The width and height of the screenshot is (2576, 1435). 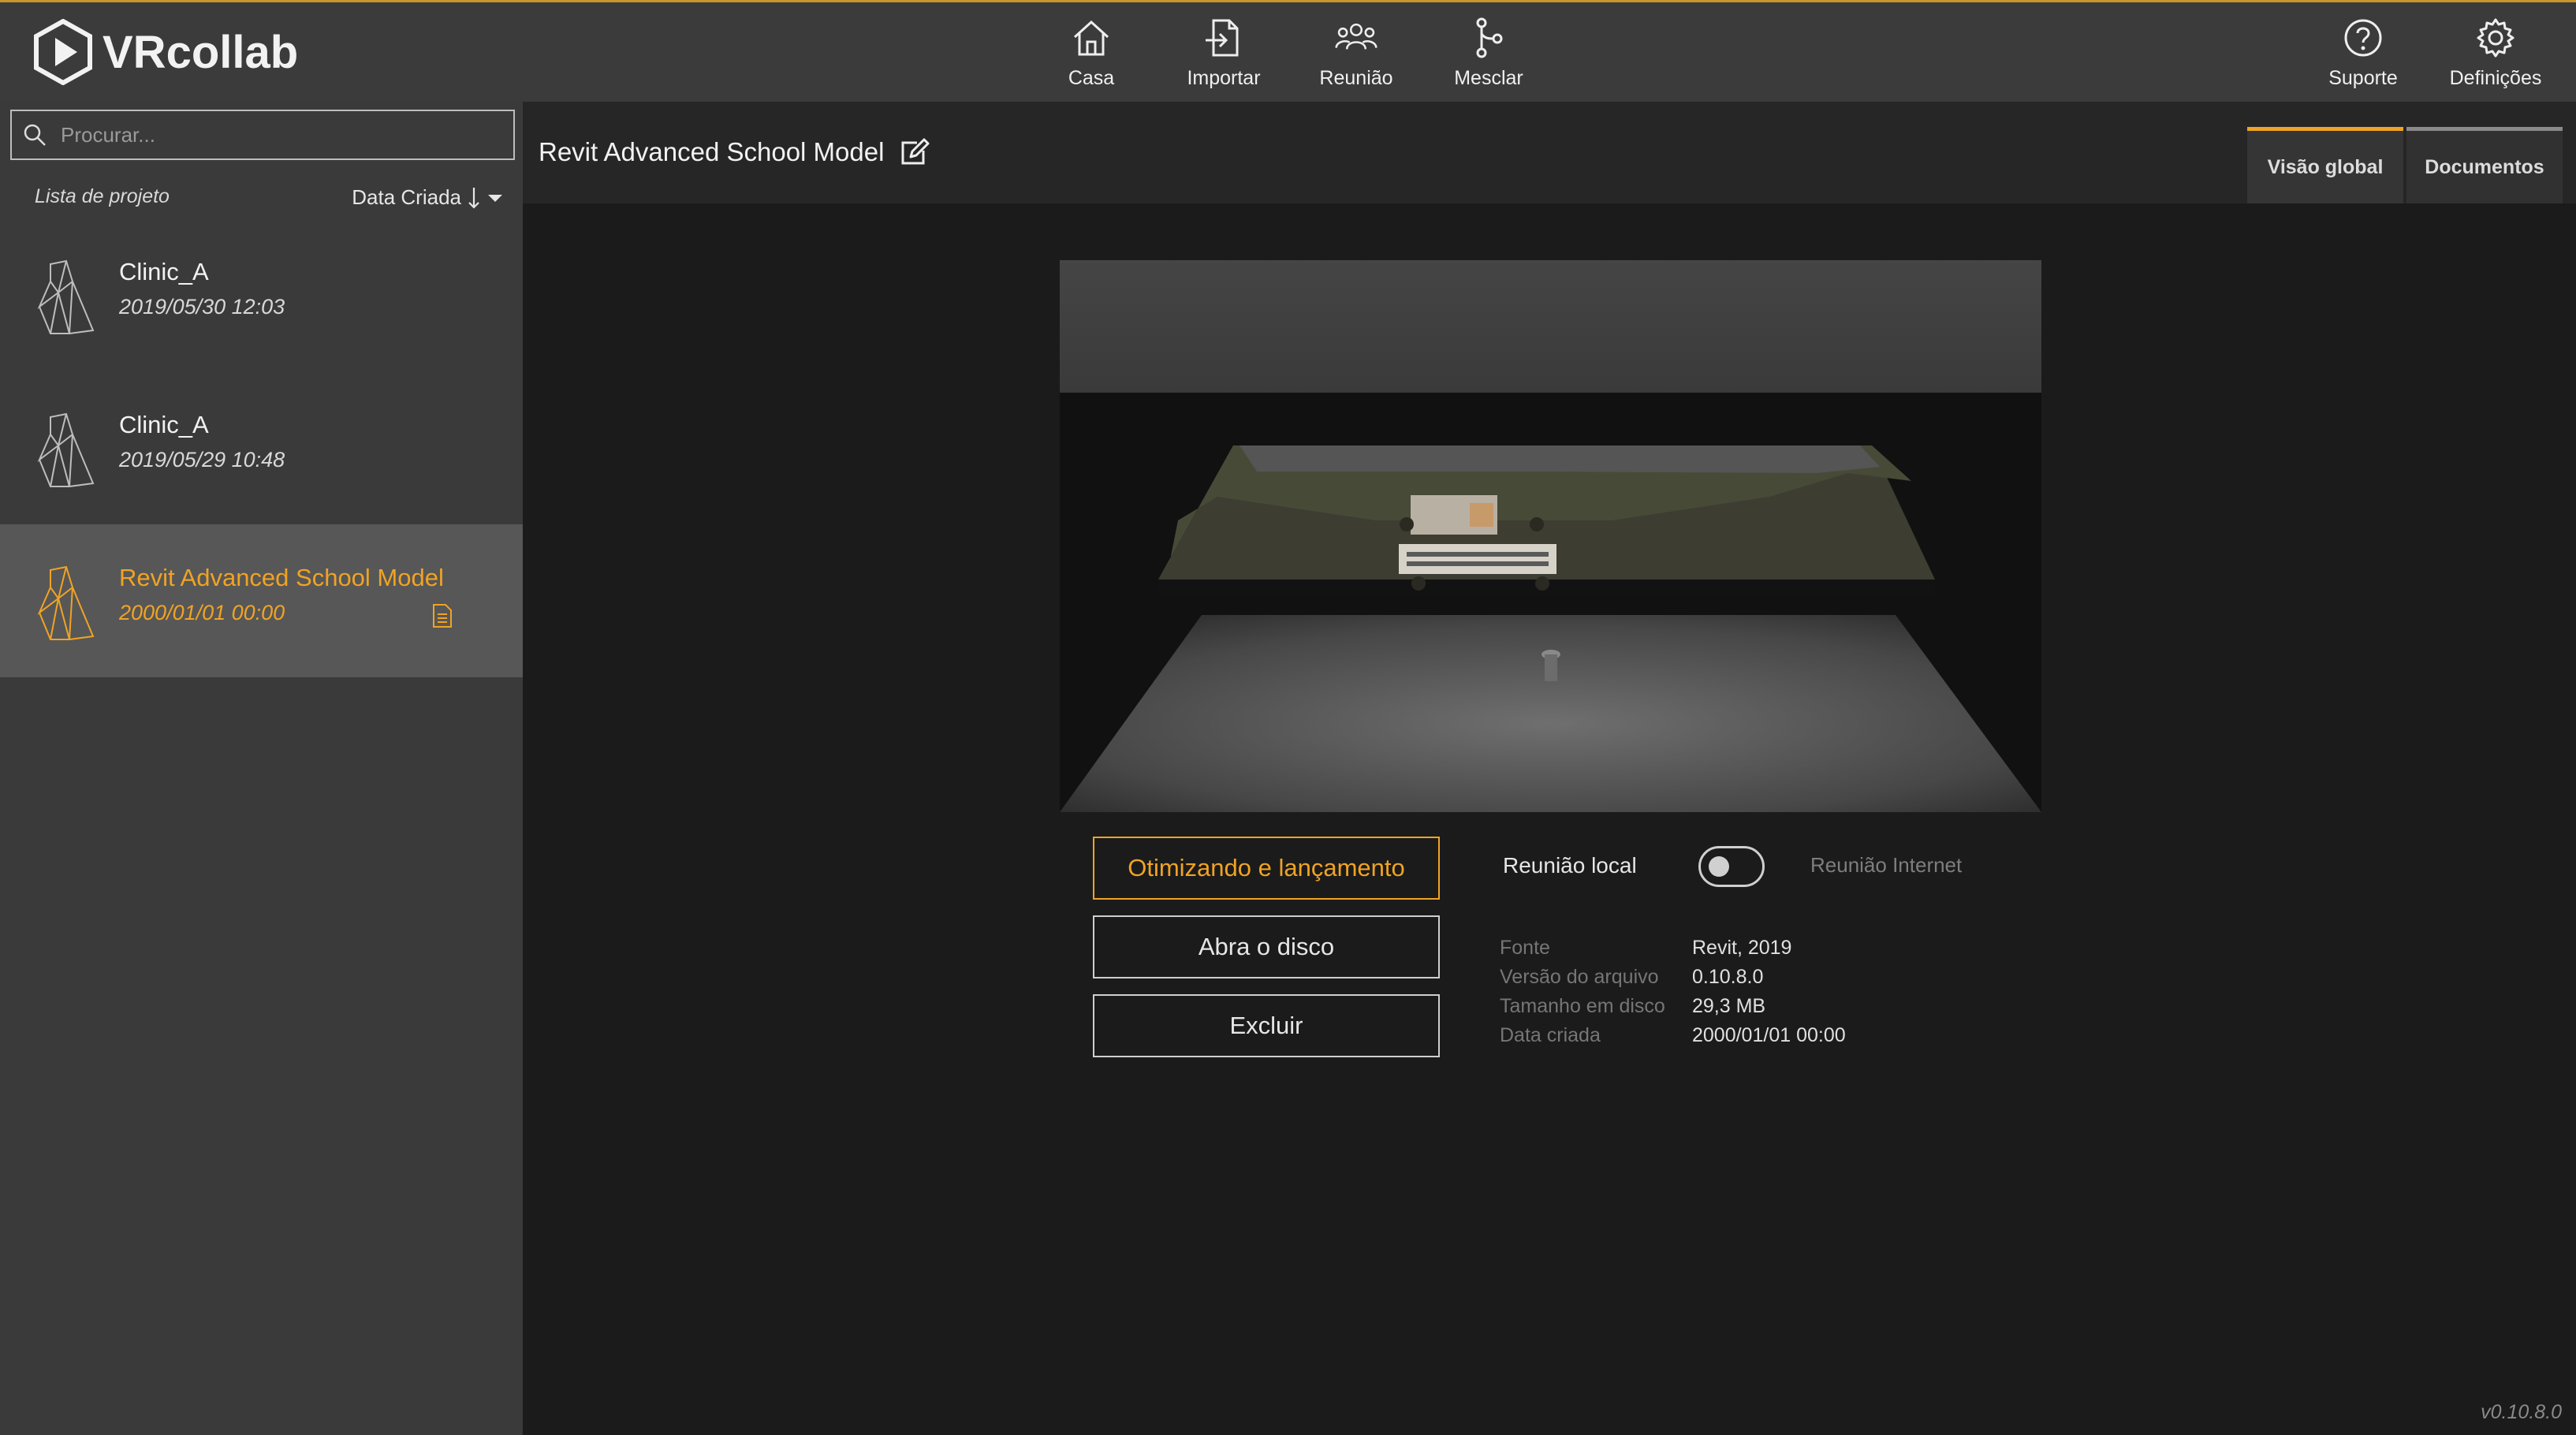 What do you see at coordinates (1728, 977) in the screenshot?
I see `file-version-value: 0.10.8.0` at bounding box center [1728, 977].